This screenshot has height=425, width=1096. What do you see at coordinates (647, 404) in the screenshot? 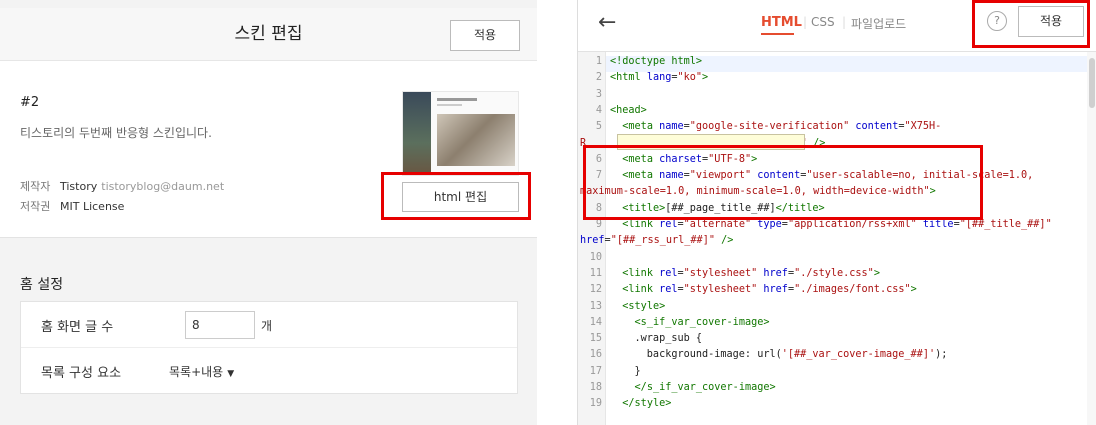
I see `code-line: </style>` at bounding box center [647, 404].